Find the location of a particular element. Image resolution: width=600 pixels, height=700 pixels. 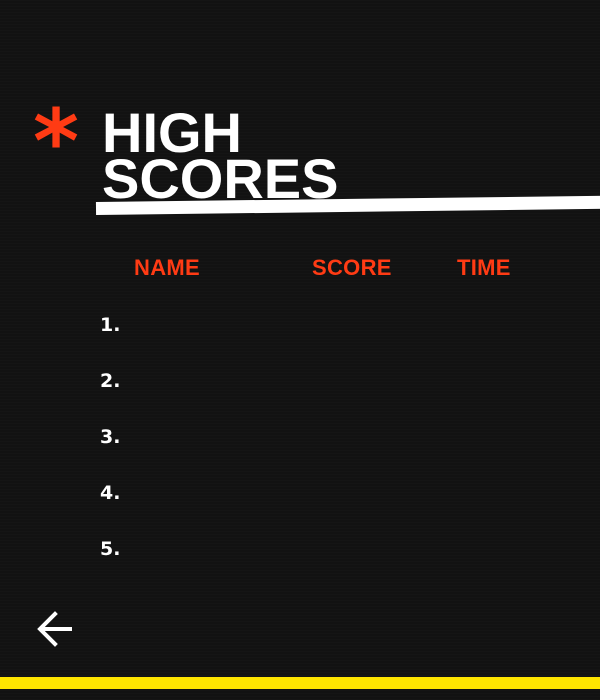

score-row: 1. is located at coordinates (330, 340).